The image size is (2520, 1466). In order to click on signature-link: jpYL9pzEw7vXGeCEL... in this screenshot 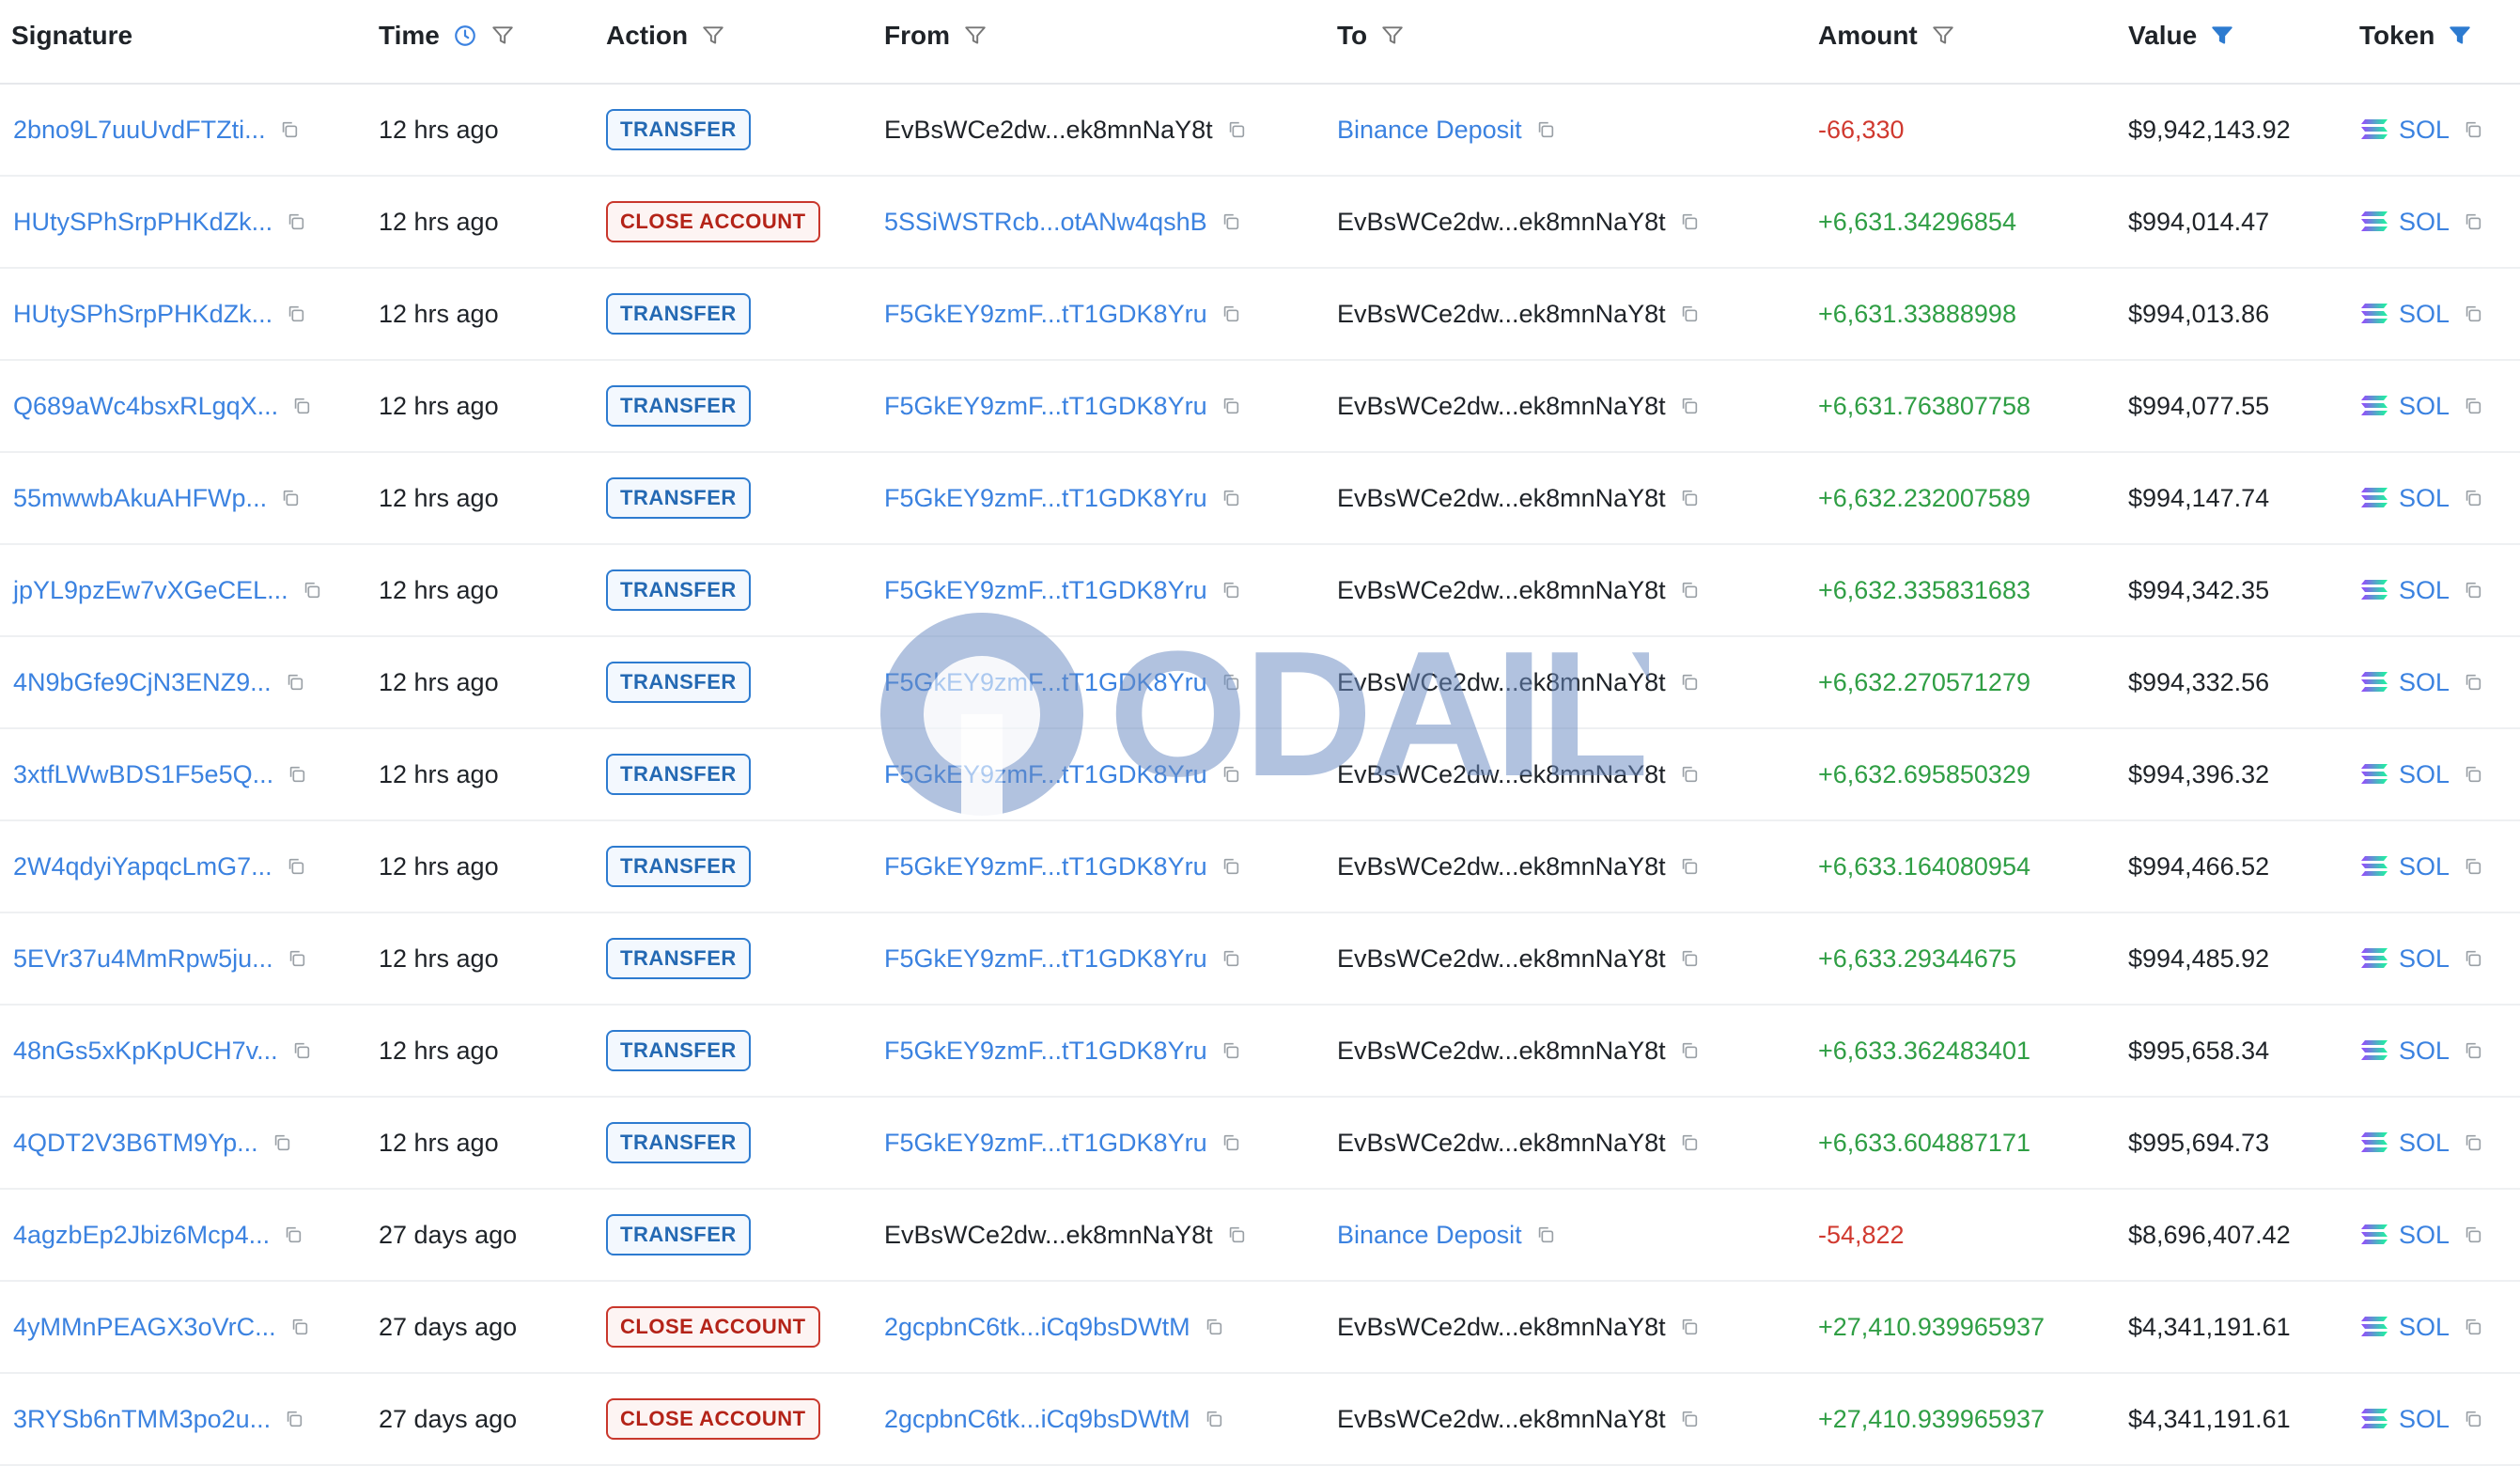, I will do `click(150, 590)`.